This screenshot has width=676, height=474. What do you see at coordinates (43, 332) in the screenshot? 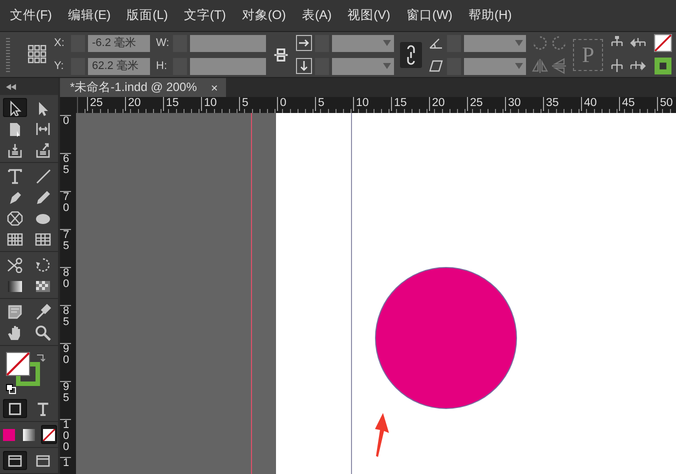
I see `zoom-icon` at bounding box center [43, 332].